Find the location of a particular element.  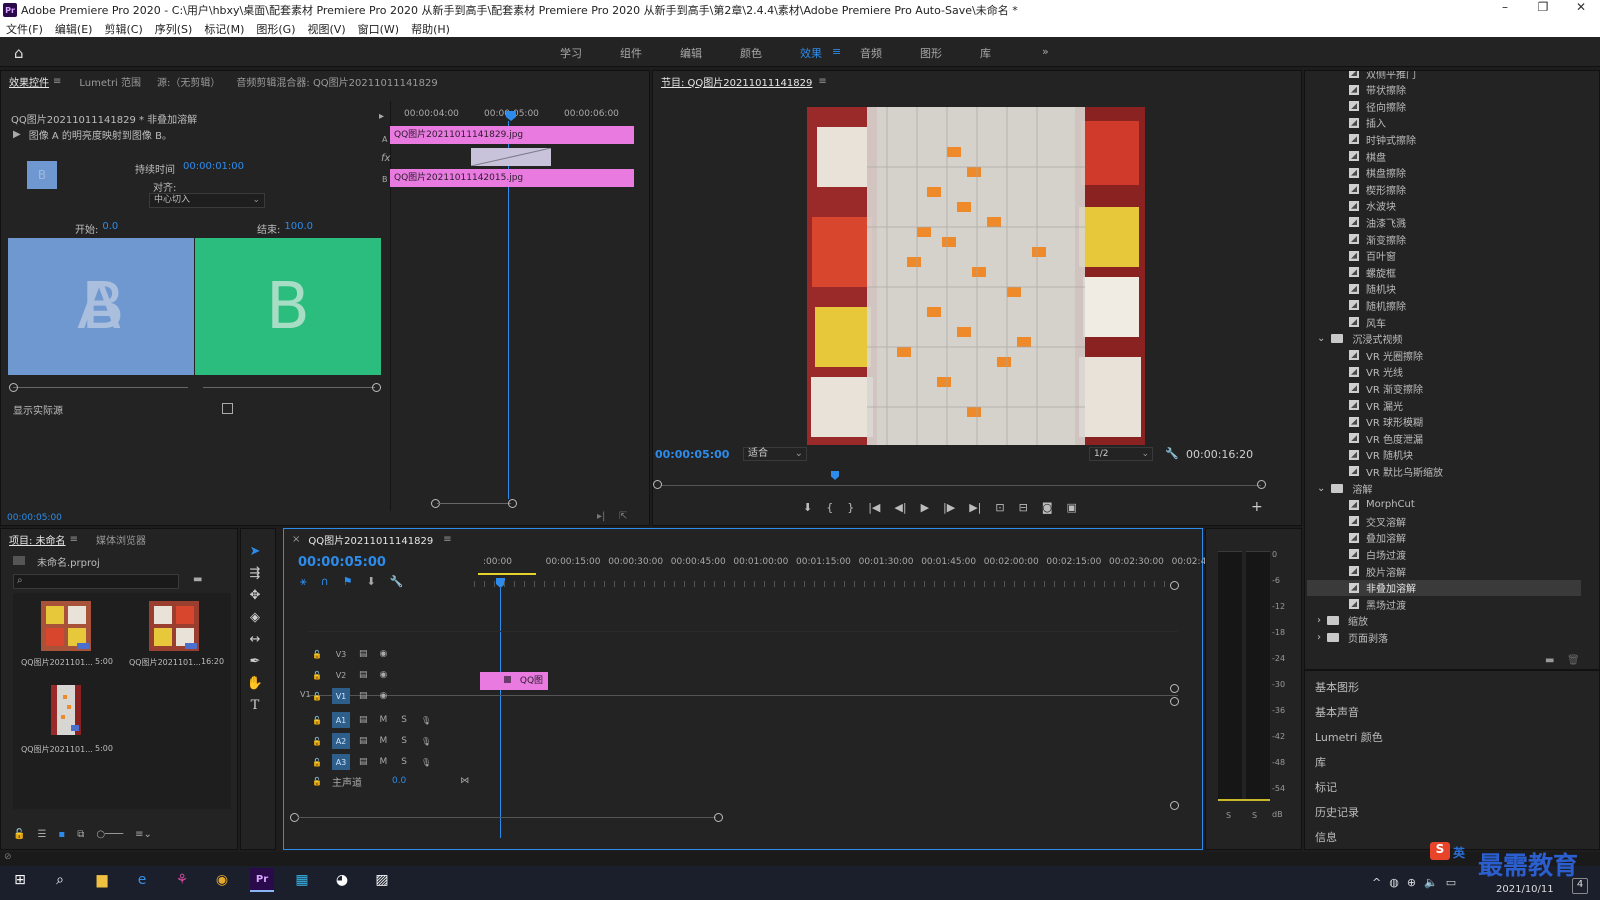

master-volume-value: 0.0 is located at coordinates (399, 781).